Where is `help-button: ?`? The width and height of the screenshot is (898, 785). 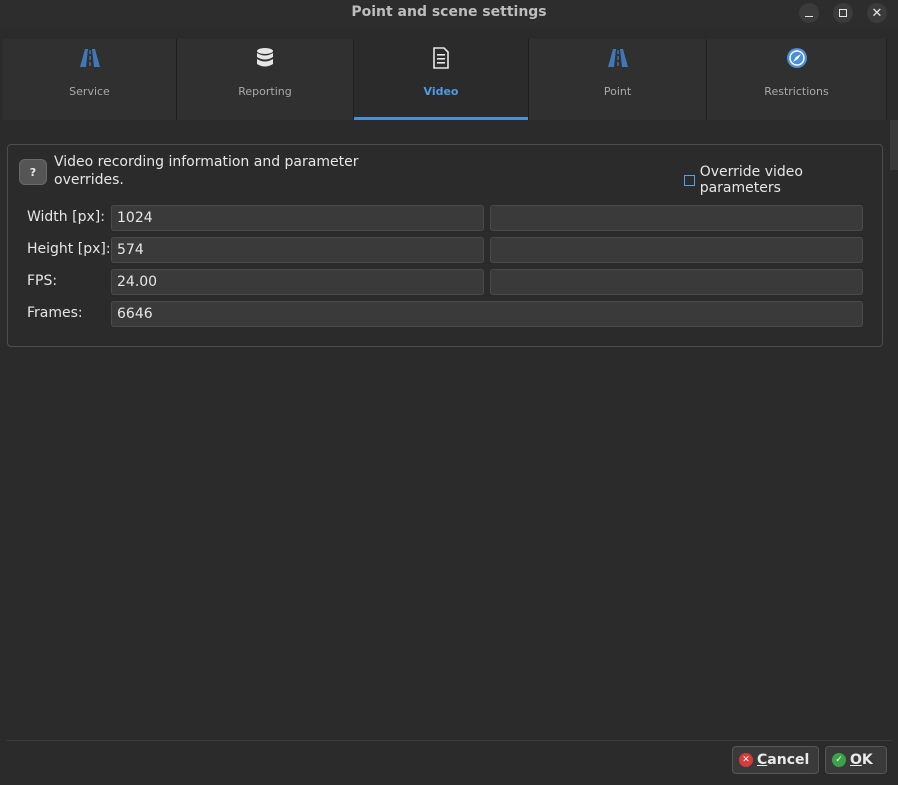 help-button: ? is located at coordinates (33, 172).